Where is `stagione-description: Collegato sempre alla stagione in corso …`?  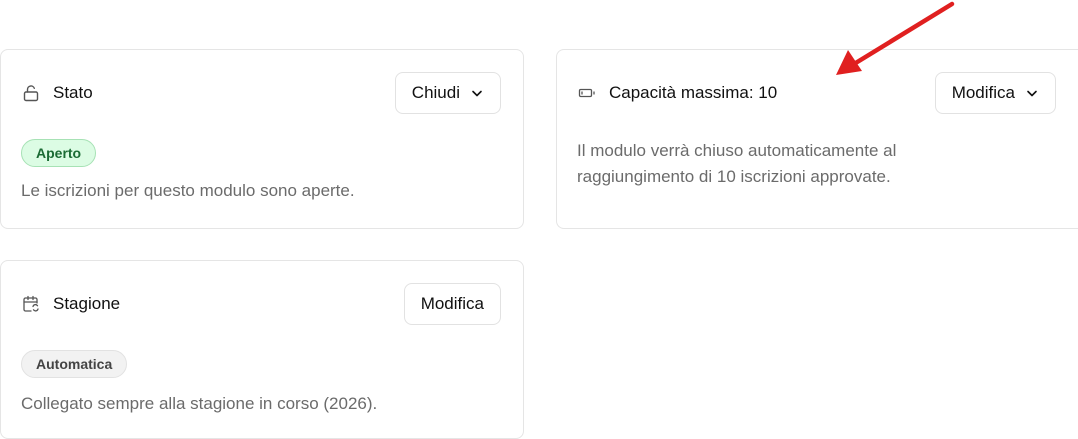 stagione-description: Collegato sempre alla stagione in corso … is located at coordinates (199, 403).